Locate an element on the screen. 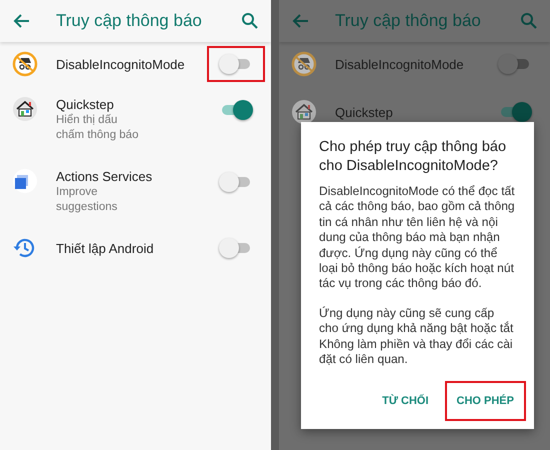 The height and width of the screenshot is (450, 550). app-name: Actions Services is located at coordinates (105, 176).